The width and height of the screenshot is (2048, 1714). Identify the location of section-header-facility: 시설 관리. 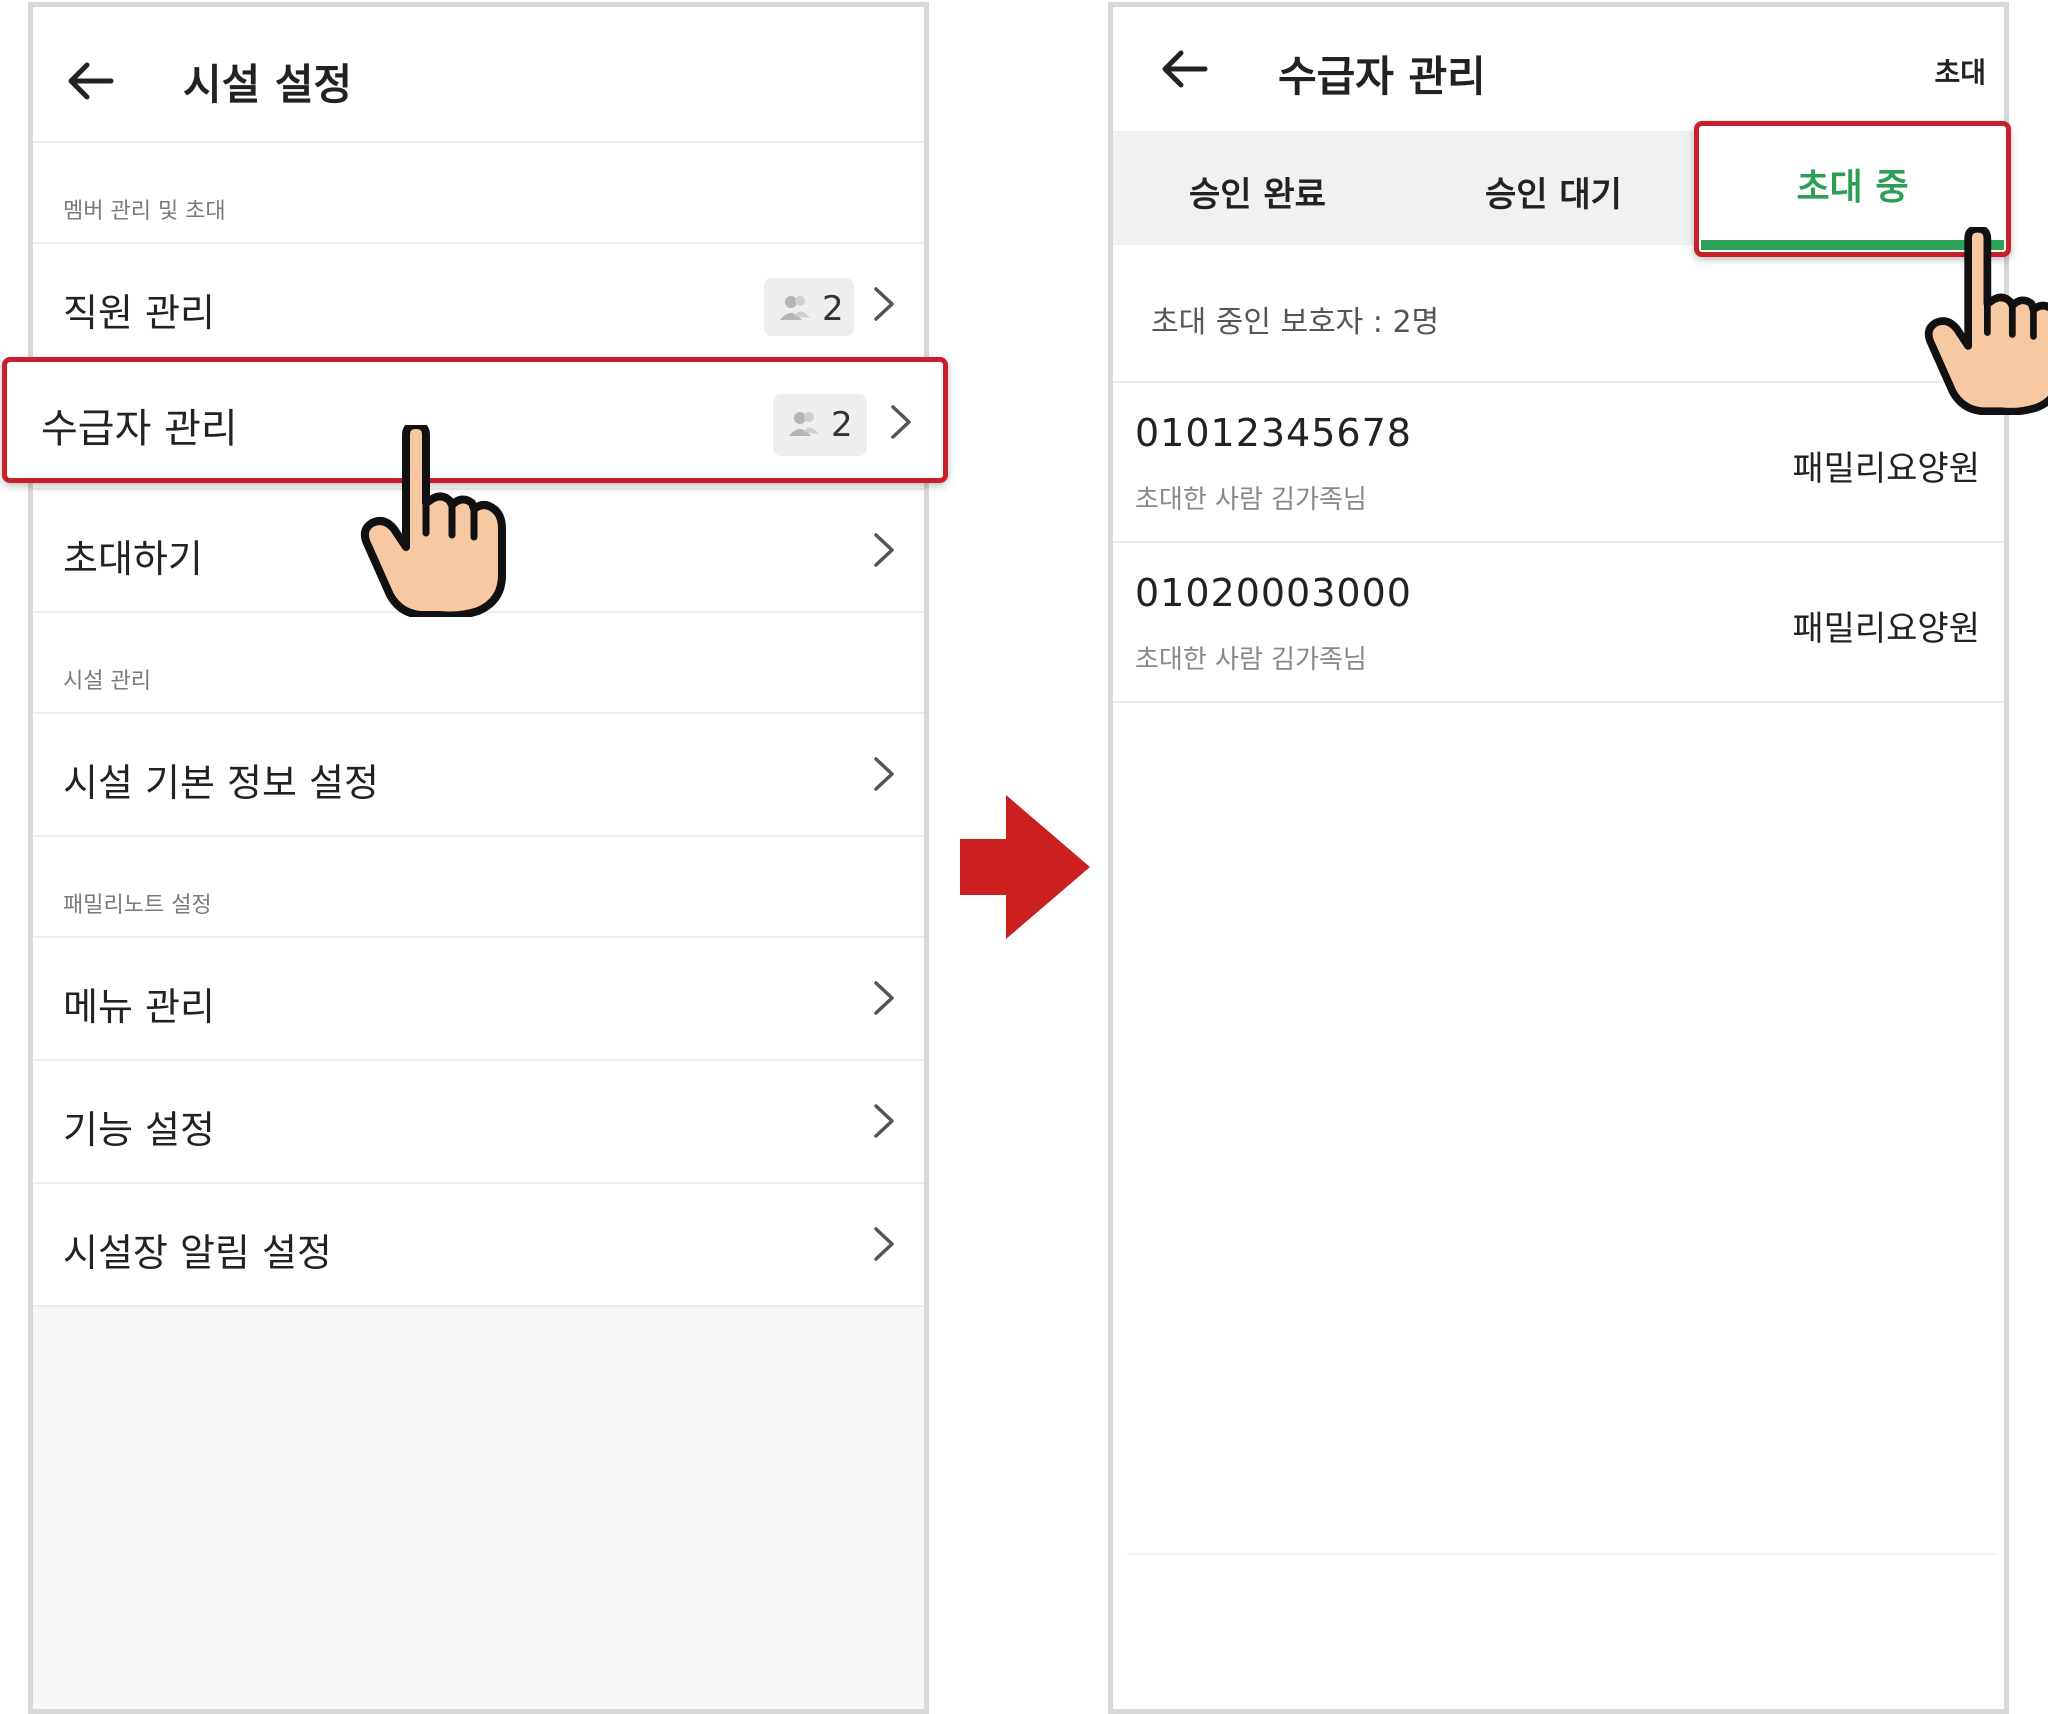
(478, 663).